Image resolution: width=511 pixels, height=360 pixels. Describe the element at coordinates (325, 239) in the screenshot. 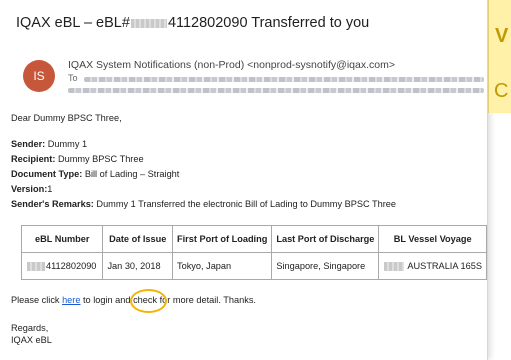

I see `table-header: Last Port of Discharge` at that location.